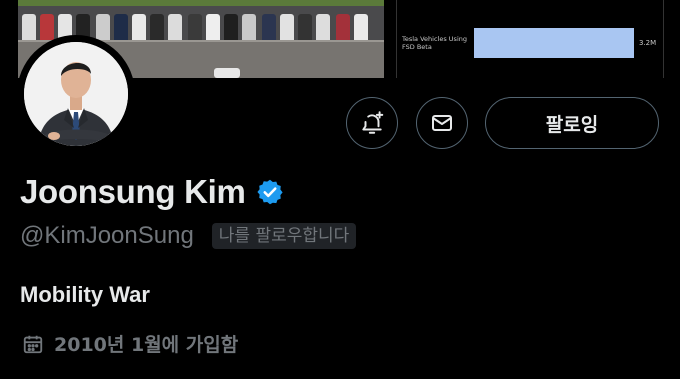  I want to click on banner-chart: Tesla Vehicles Using FSD Beta 3.2M, so click(530, 39).